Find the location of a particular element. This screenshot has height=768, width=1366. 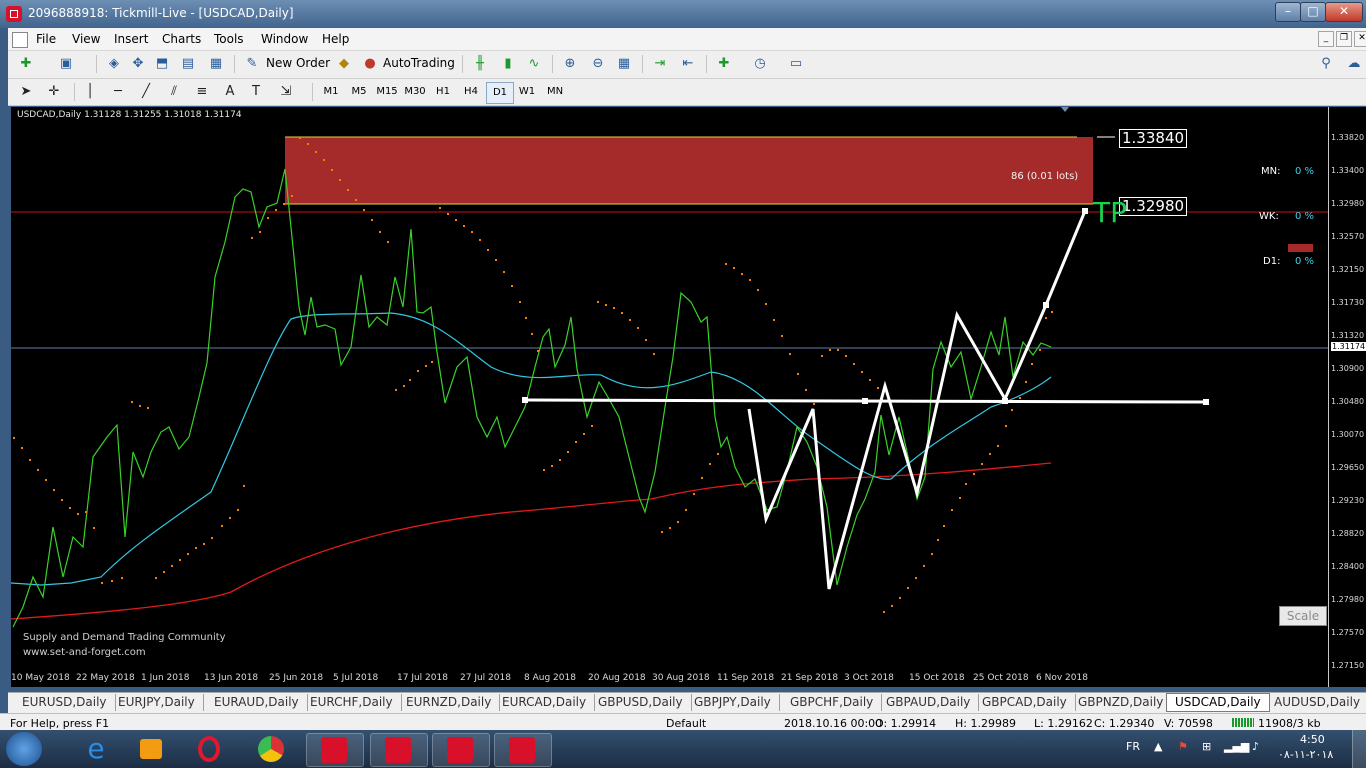

mdi-close-icon: ✕ is located at coordinates (1360, 39).